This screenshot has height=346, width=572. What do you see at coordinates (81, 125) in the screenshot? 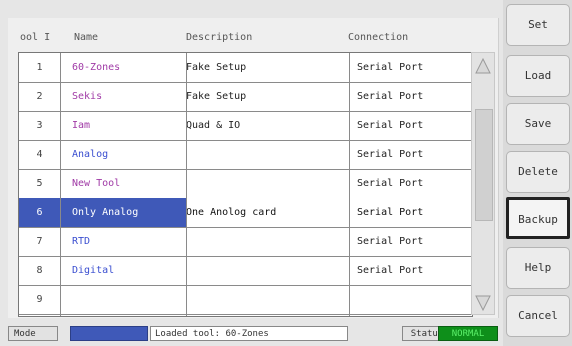
I see `row-name: Iam` at bounding box center [81, 125].